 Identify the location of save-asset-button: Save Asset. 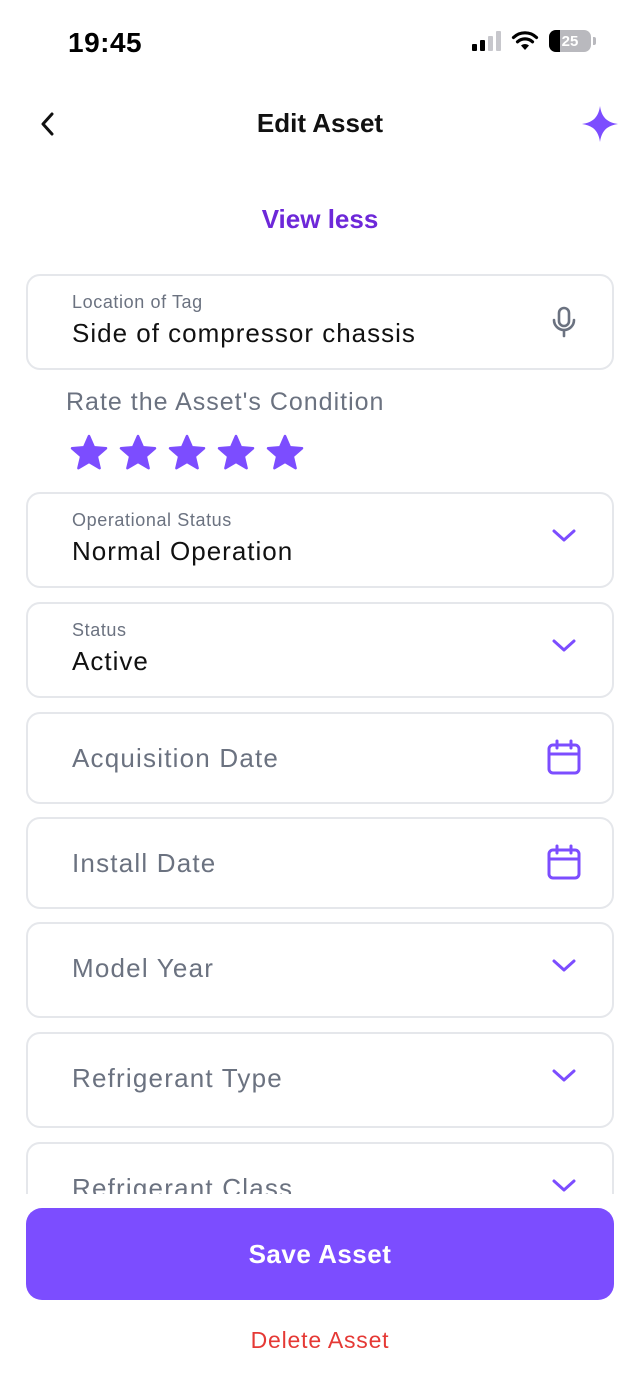
(320, 1254).